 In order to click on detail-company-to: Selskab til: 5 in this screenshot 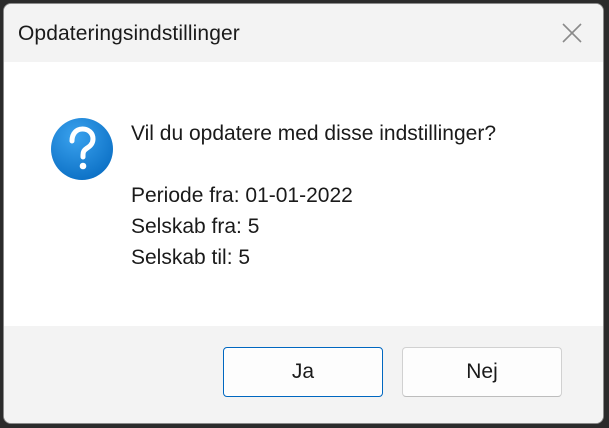, I will do `click(191, 257)`.